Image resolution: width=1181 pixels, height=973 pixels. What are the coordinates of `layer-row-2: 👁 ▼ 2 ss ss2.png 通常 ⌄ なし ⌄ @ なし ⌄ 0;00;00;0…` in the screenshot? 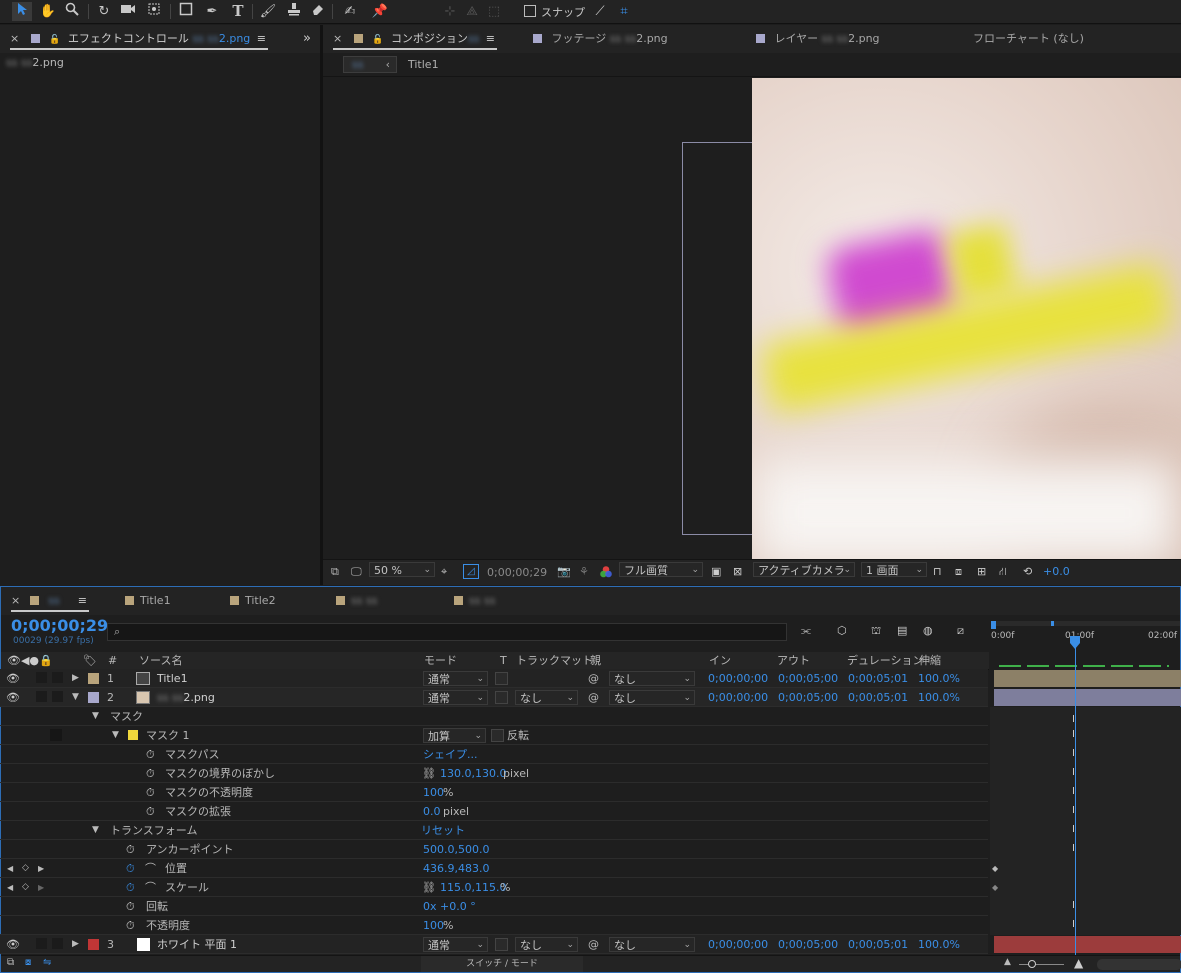 It's located at (494, 697).